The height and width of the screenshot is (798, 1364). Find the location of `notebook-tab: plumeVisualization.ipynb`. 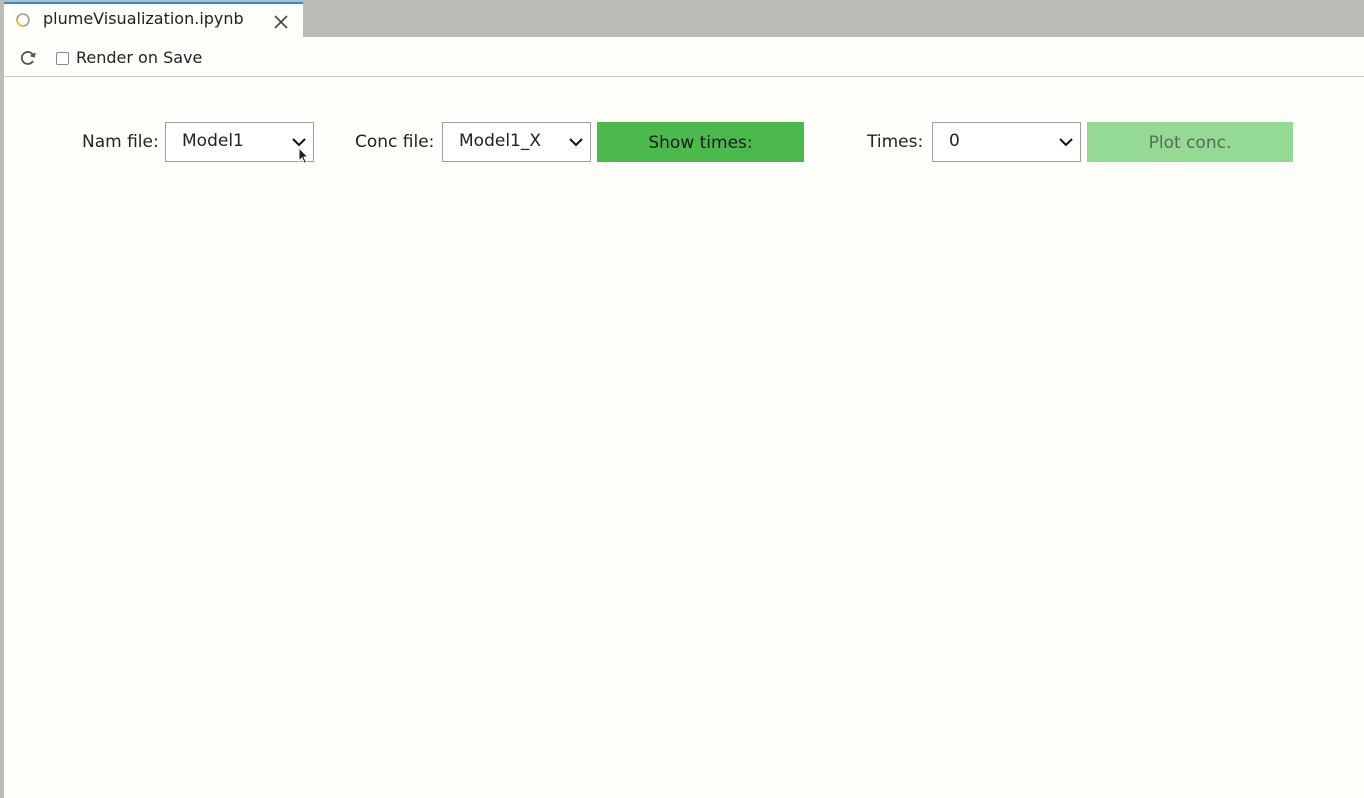

notebook-tab: plumeVisualization.ipynb is located at coordinates (153, 19).